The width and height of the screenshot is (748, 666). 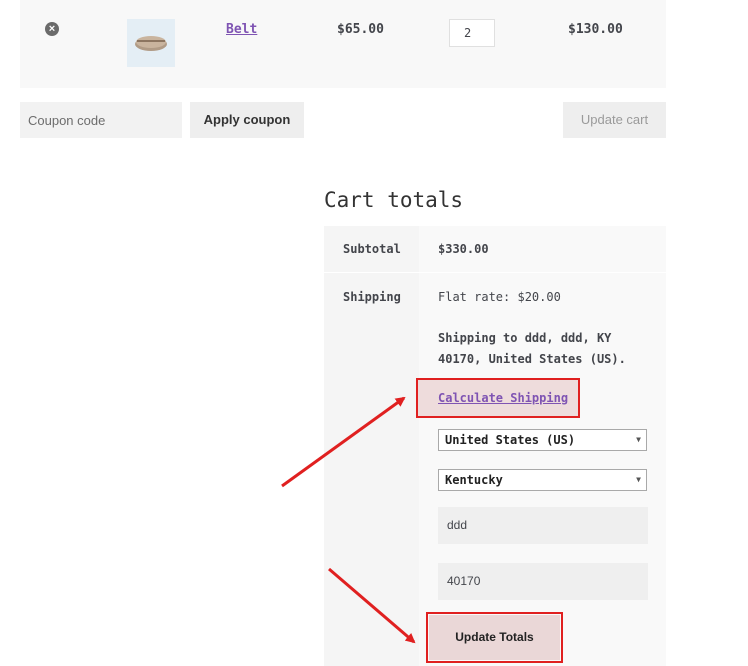 What do you see at coordinates (348, 520) in the screenshot?
I see `annotation-arrows` at bounding box center [348, 520].